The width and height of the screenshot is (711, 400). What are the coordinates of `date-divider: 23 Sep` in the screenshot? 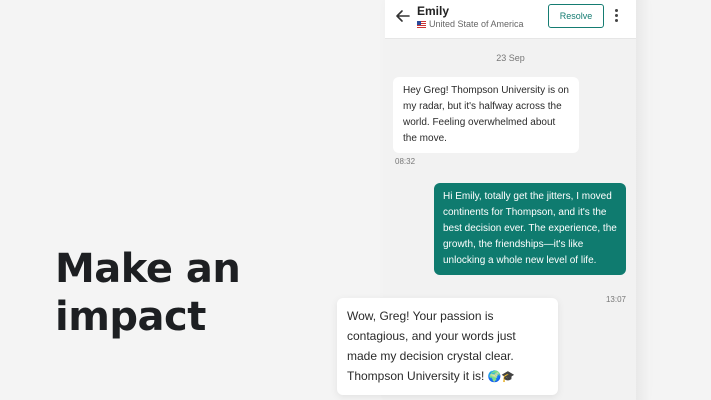 It's located at (510, 58).